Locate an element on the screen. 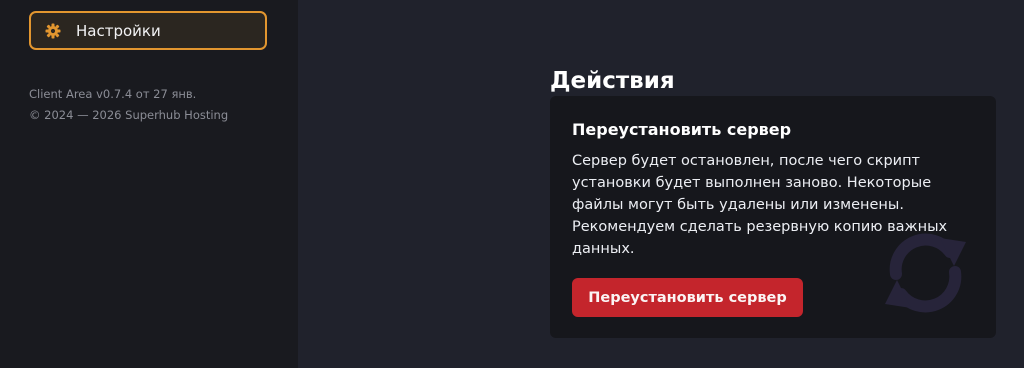 Image resolution: width=1024 pixels, height=368 pixels. sidebar-item-label: Настройки is located at coordinates (118, 30).